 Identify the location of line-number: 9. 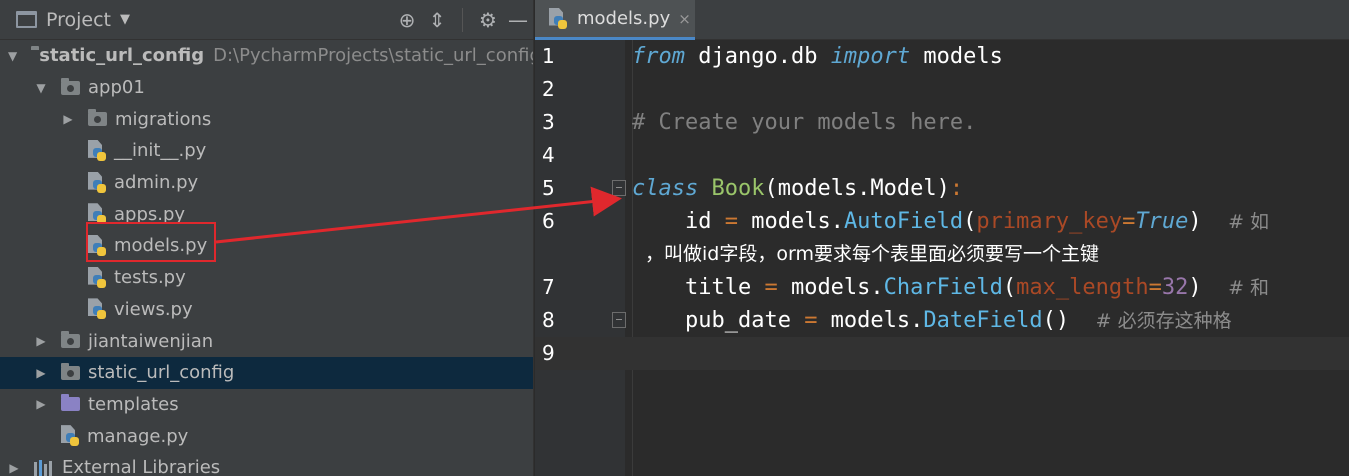
(548, 353).